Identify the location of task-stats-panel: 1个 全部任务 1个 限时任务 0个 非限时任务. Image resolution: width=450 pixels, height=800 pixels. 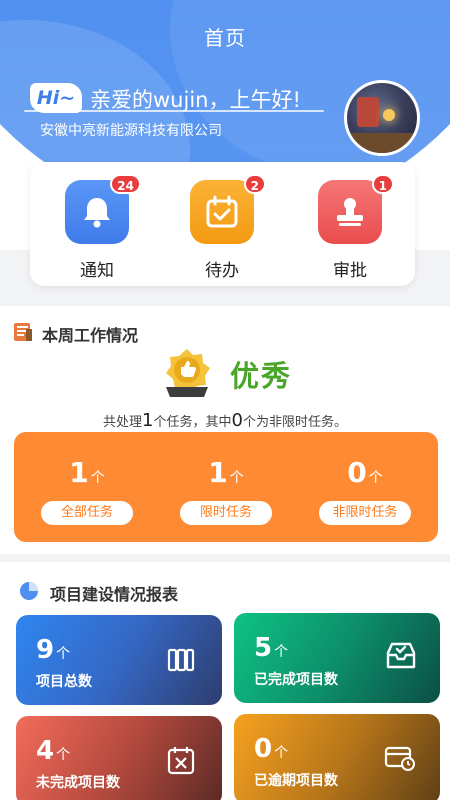
(226, 487).